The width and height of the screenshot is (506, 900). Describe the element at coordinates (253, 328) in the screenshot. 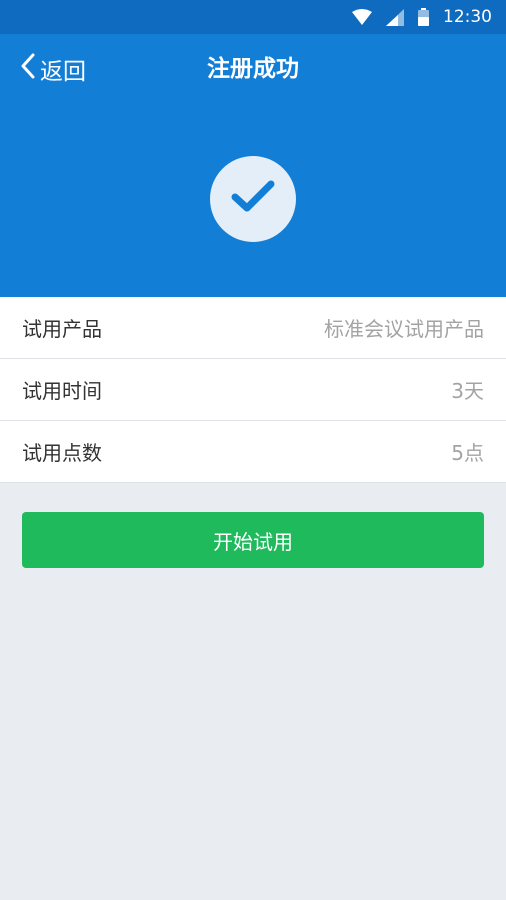

I see `info-row-product: 试用产品 标准会议试用产品` at that location.